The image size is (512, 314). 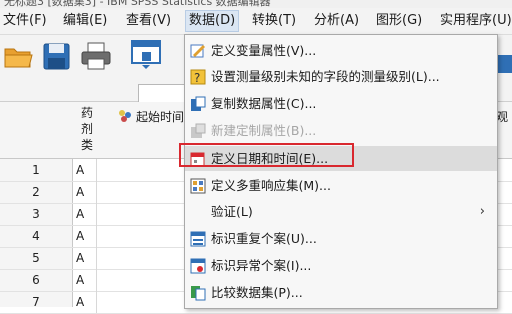 What do you see at coordinates (504, 64) in the screenshot?
I see `toolbar-edge-icon` at bounding box center [504, 64].